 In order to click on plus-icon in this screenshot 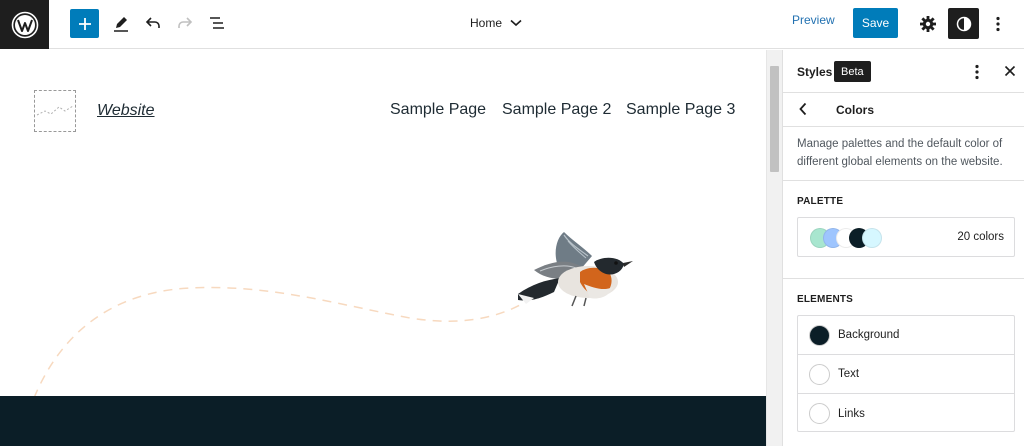, I will do `click(84, 23)`.